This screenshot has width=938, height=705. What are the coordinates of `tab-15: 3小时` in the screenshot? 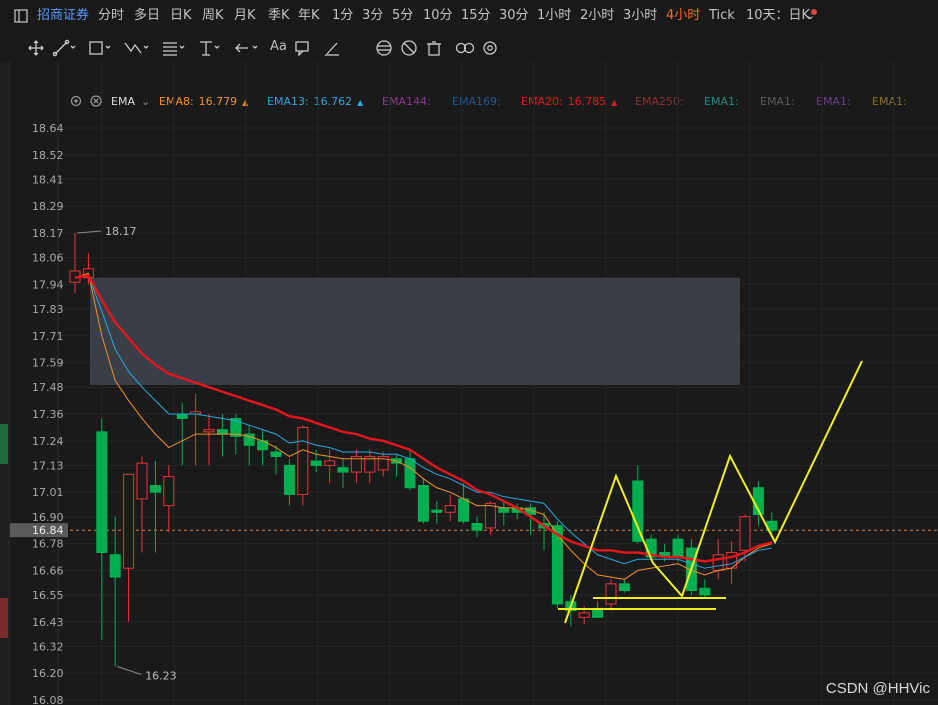 It's located at (640, 16).